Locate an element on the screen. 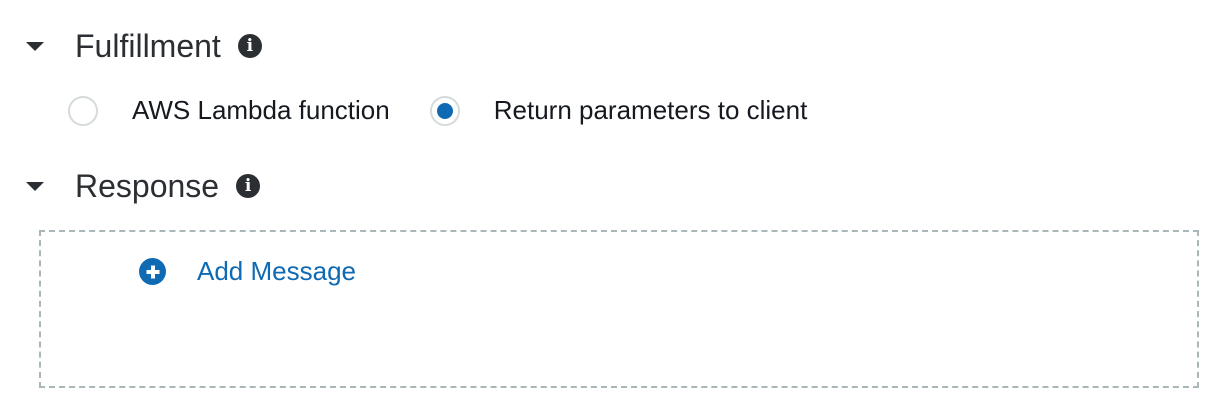 Image resolution: width=1232 pixels, height=420 pixels. add-message-label: Add Message is located at coordinates (276, 271).